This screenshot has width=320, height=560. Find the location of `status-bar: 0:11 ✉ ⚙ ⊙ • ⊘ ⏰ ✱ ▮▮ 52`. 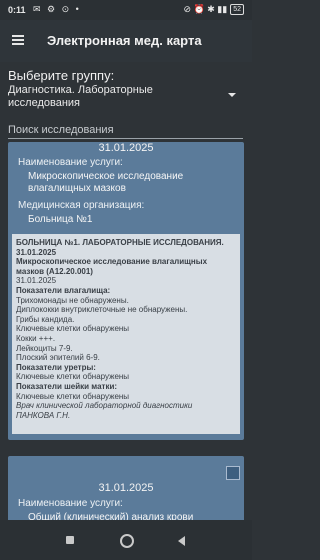

status-bar: 0:11 ✉ ⚙ ⊙ • ⊘ ⏰ ✱ ▮▮ 52 is located at coordinates (126, 10).